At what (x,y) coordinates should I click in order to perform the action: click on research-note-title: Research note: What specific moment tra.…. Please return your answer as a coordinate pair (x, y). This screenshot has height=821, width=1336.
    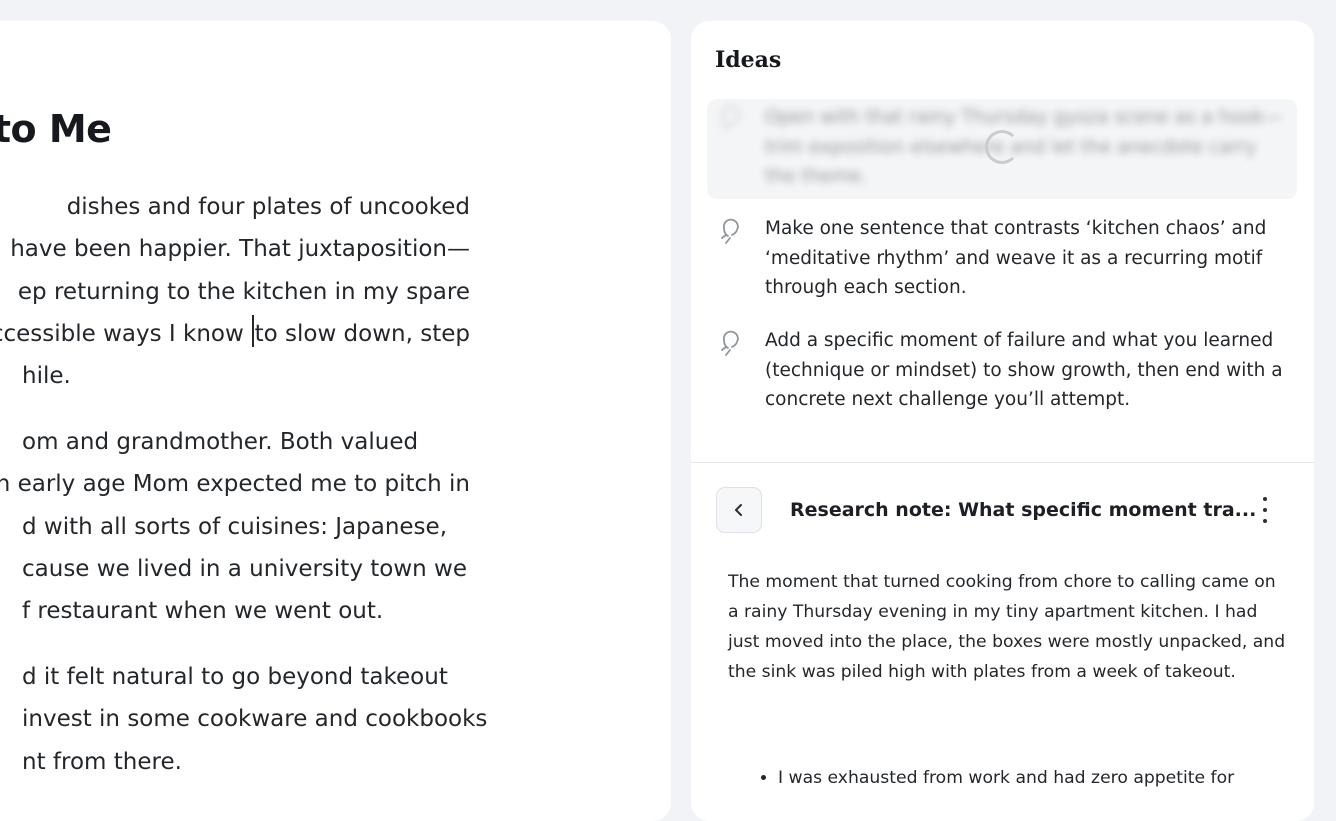
    Looking at the image, I should click on (1023, 510).